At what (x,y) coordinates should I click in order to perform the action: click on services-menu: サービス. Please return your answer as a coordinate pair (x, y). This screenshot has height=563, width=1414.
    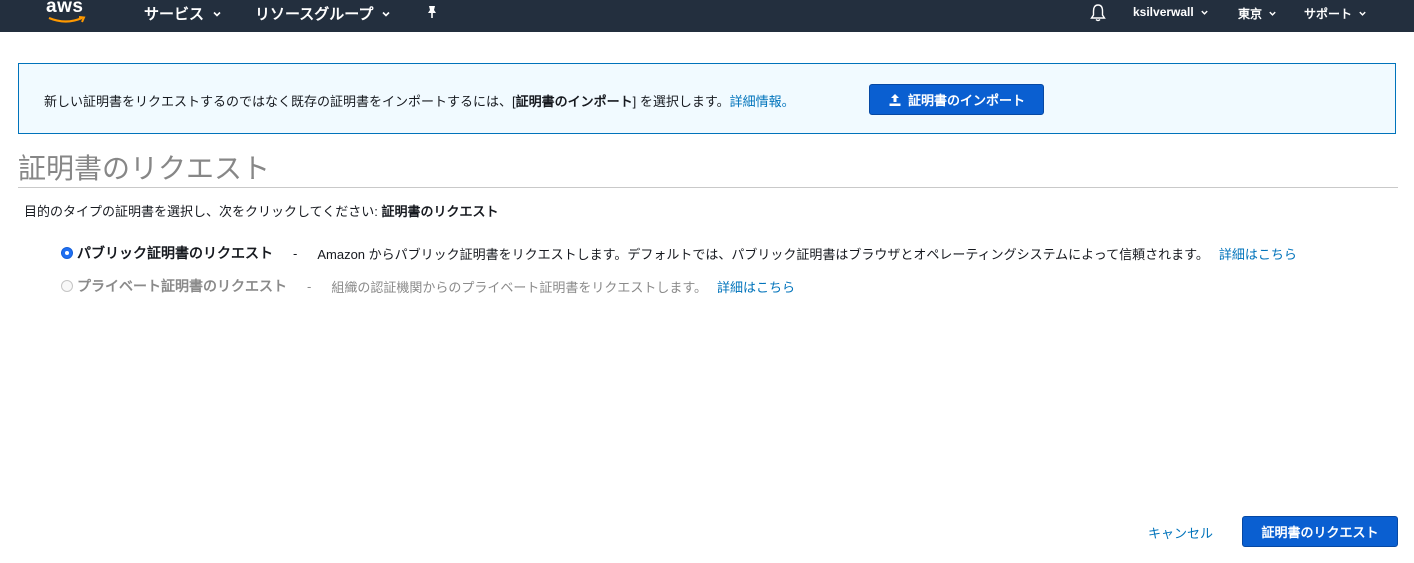
    Looking at the image, I should click on (183, 13).